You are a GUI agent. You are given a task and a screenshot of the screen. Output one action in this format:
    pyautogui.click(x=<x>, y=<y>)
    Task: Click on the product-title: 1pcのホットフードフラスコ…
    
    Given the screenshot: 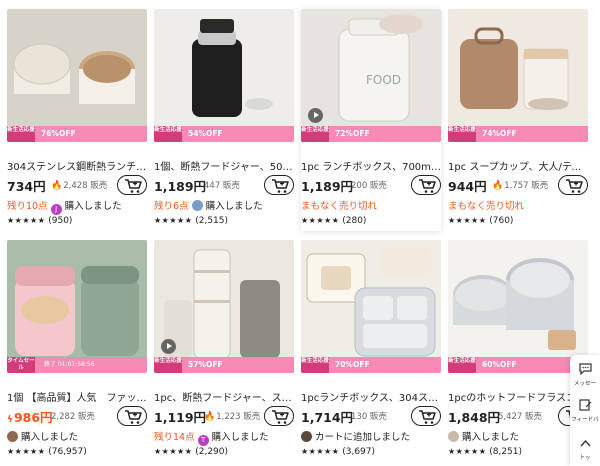 What is the action you would take?
    pyautogui.click(x=518, y=396)
    